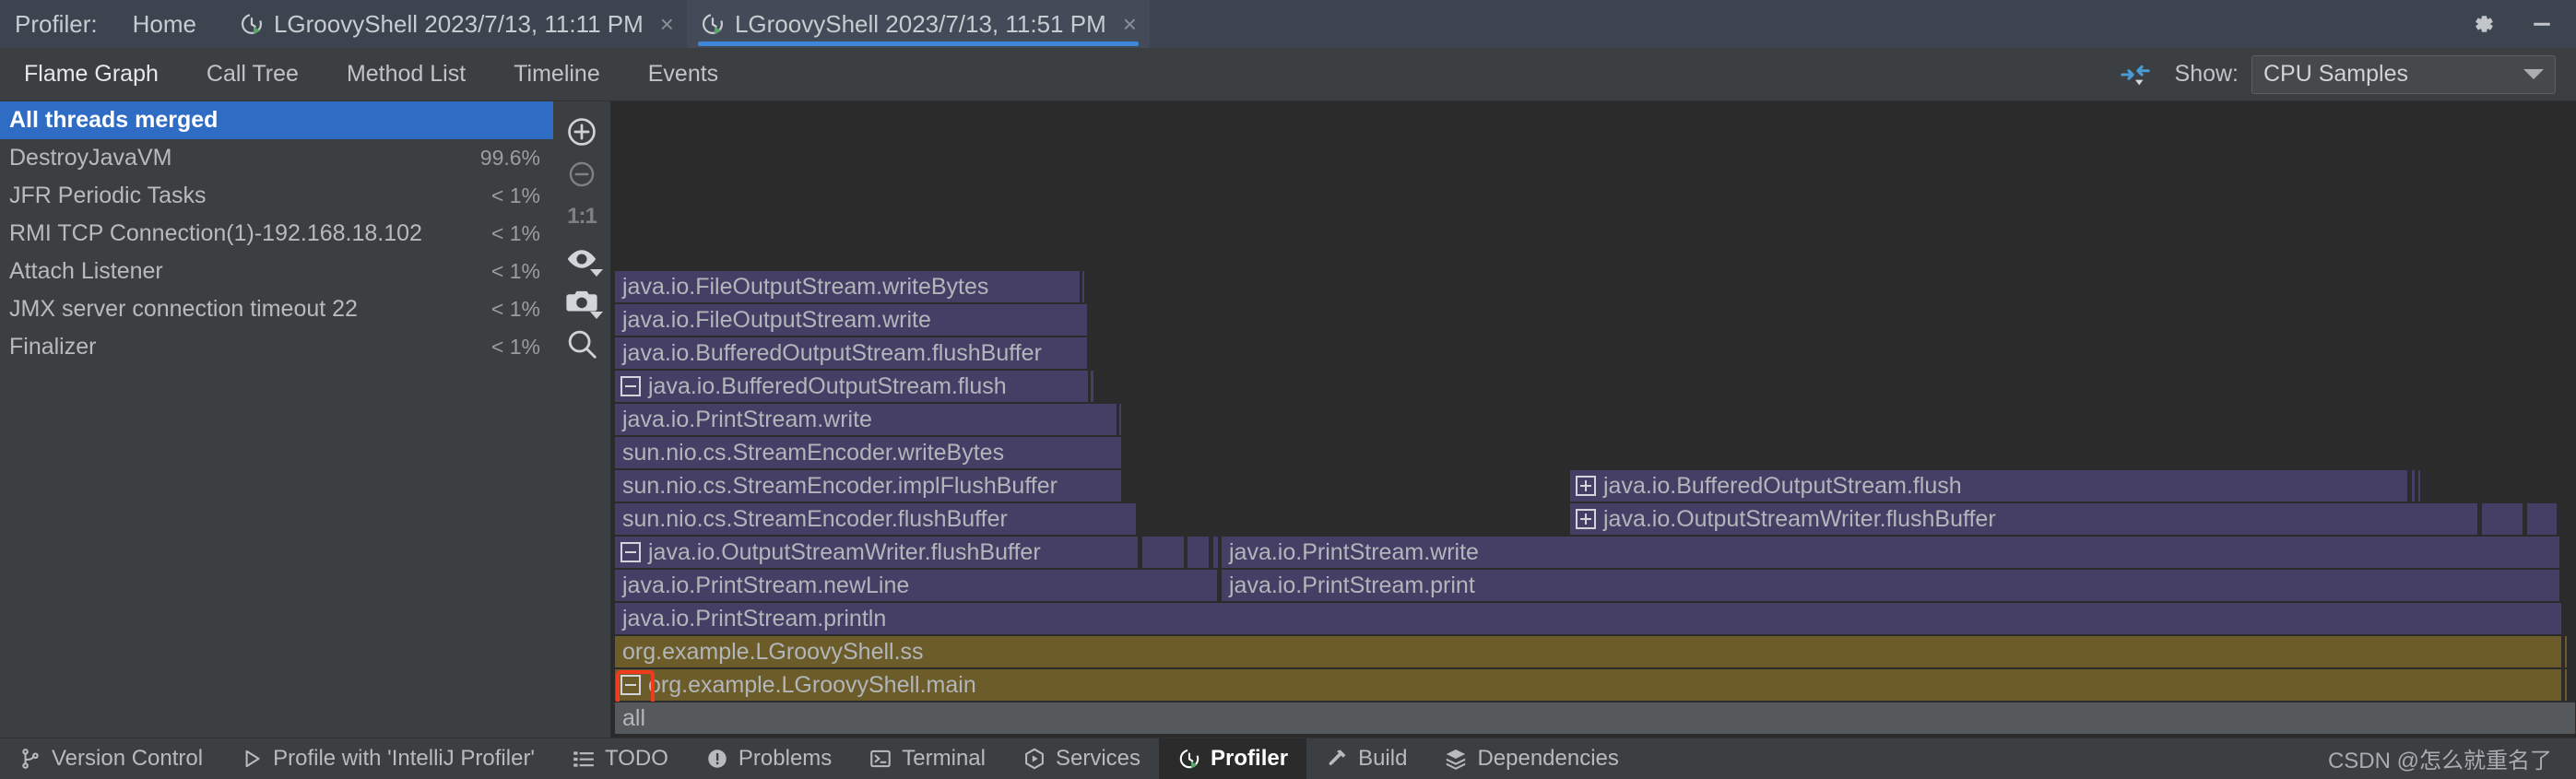  What do you see at coordinates (1233, 758) in the screenshot?
I see `status-item-profiler: Profiler` at bounding box center [1233, 758].